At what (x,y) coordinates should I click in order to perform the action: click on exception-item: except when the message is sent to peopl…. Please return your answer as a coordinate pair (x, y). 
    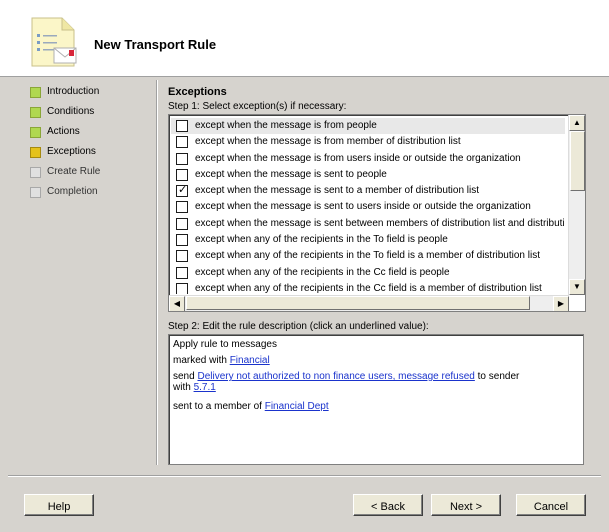
    Looking at the image, I should click on (368, 175).